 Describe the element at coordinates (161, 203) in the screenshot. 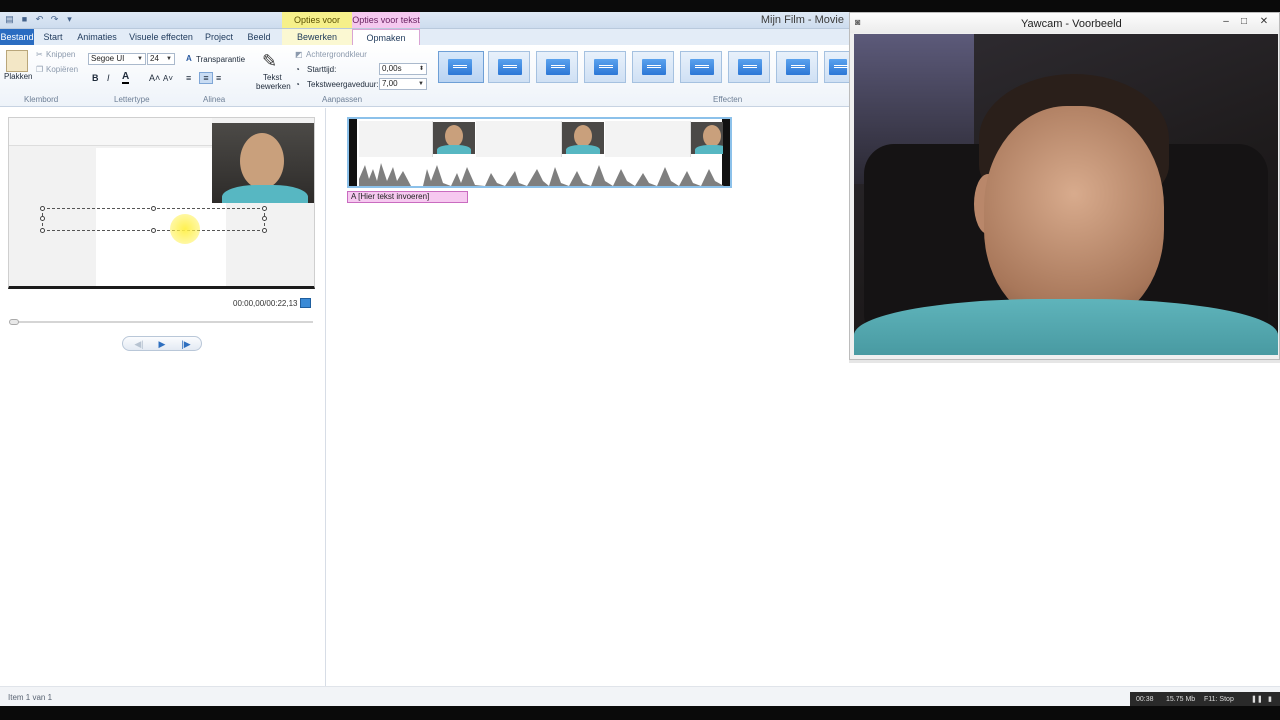

I see `video-preview` at that location.